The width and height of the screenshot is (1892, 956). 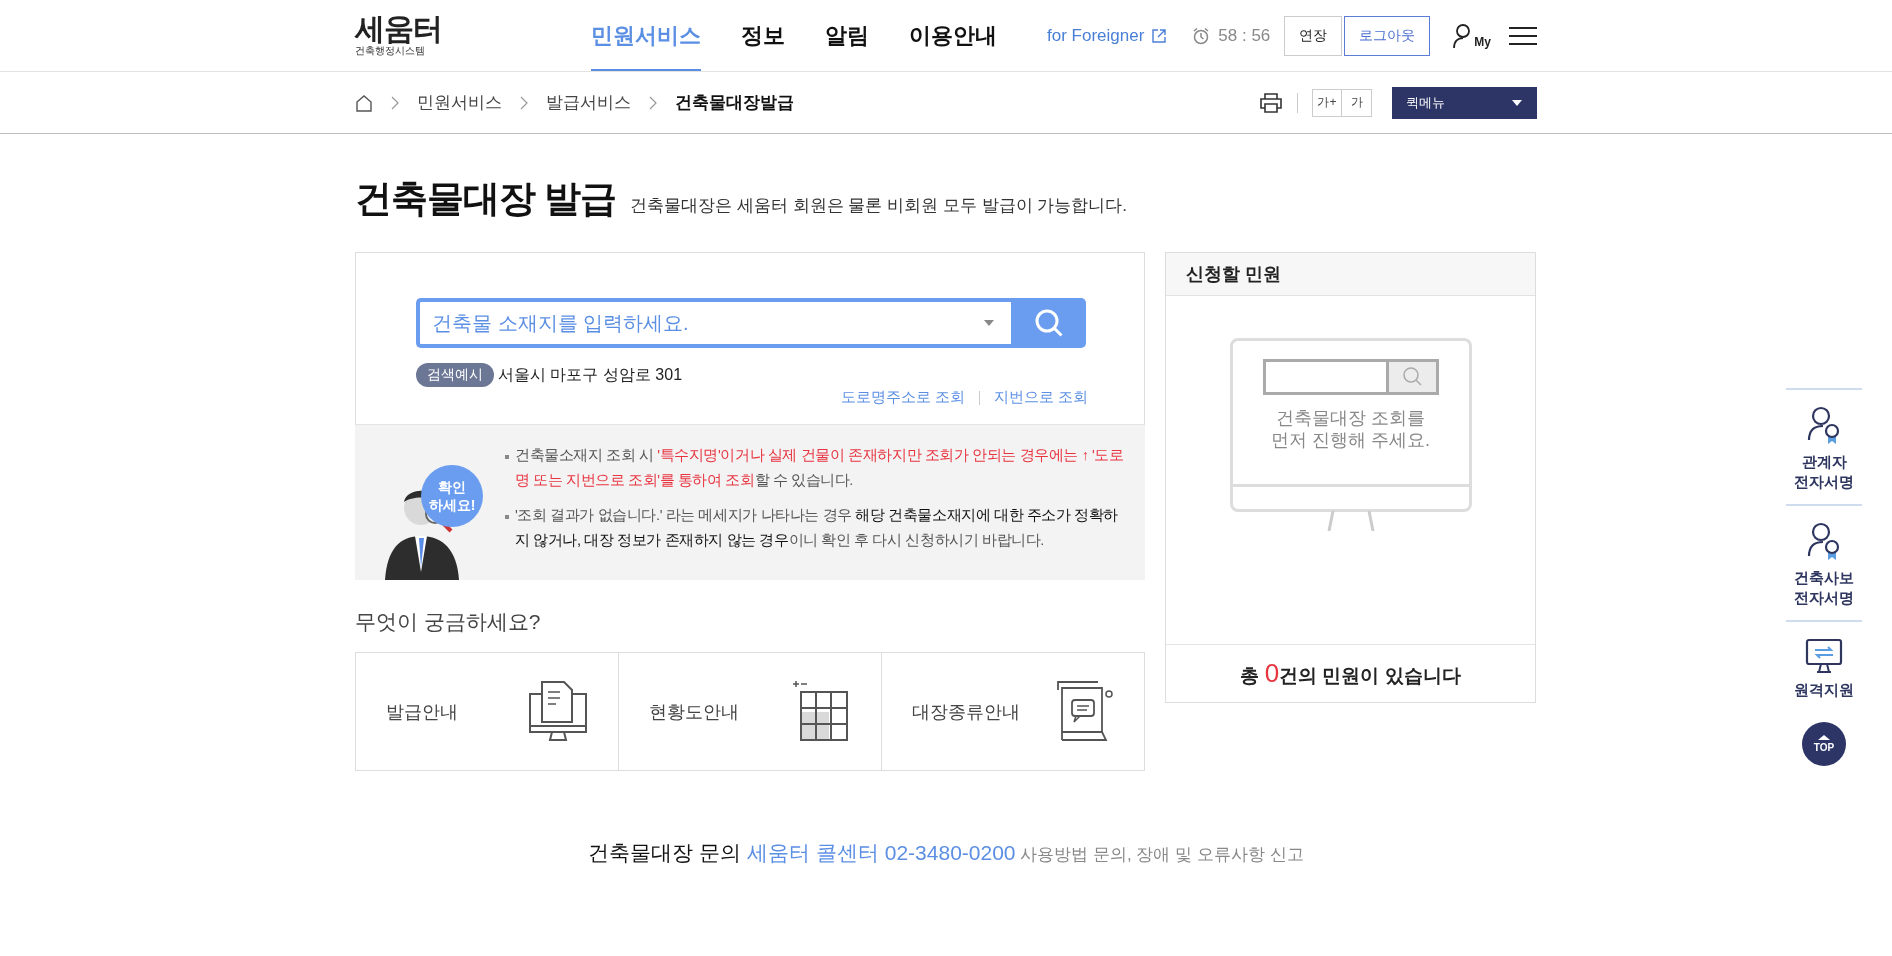 I want to click on my-page-button: My, so click(x=1471, y=35).